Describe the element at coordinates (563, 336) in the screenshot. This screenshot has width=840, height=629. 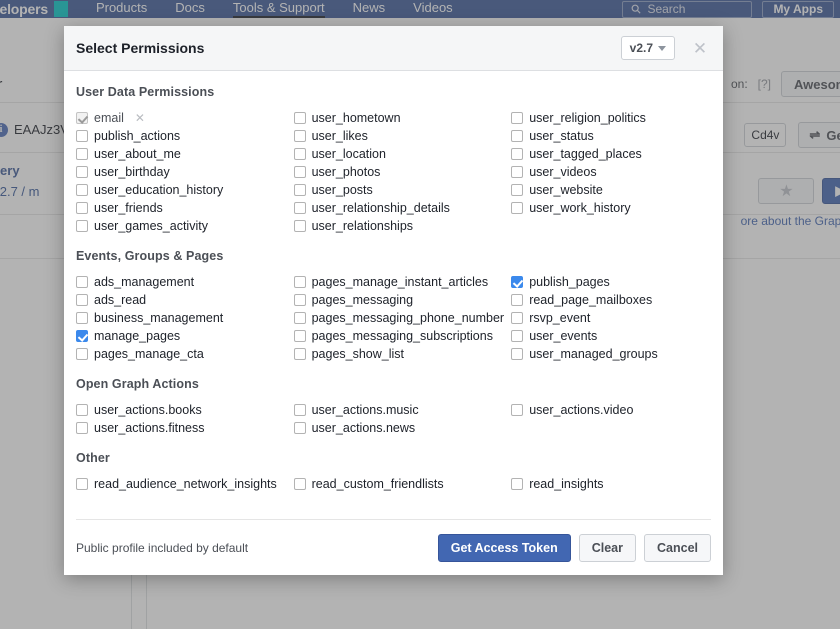
I see `permission-label: user_events` at that location.